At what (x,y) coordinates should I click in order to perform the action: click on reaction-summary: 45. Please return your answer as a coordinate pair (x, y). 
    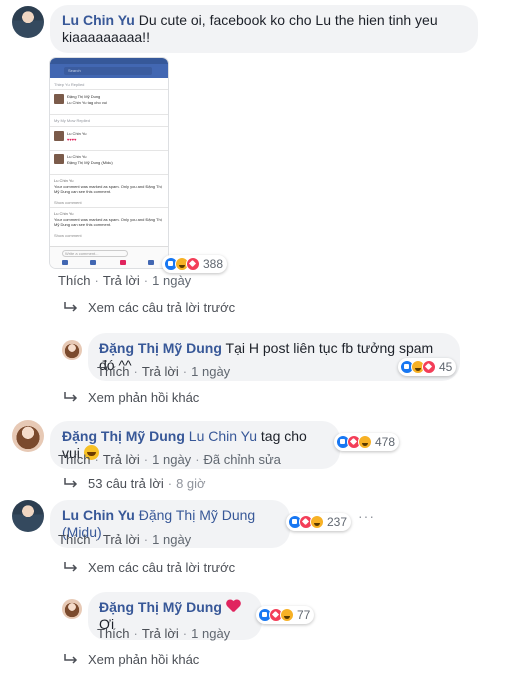
    Looking at the image, I should click on (427, 367).